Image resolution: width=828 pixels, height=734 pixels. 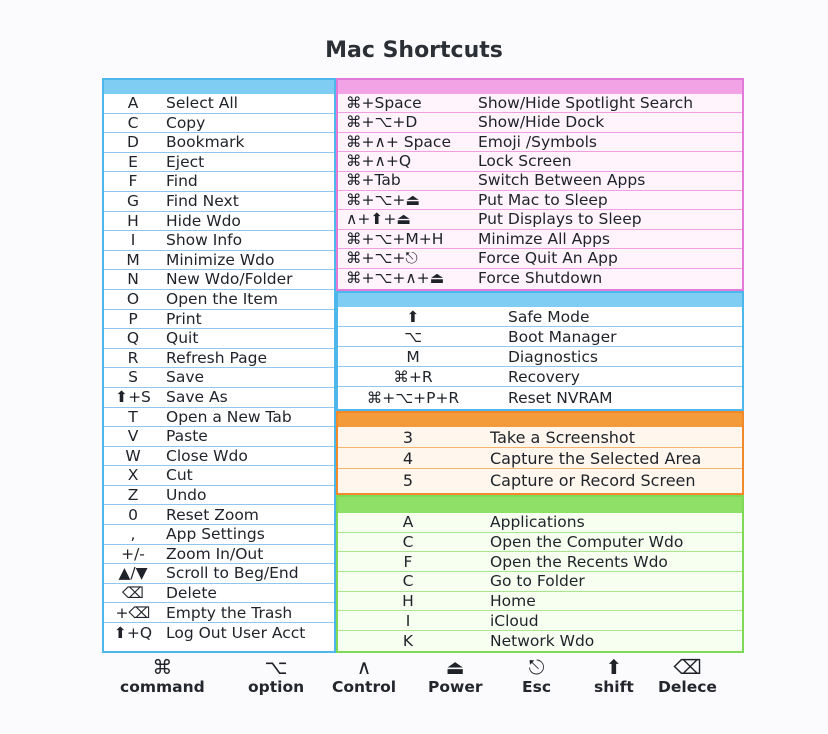 I want to click on shortcut-row: ⬆ Safe Mode, so click(x=540, y=317).